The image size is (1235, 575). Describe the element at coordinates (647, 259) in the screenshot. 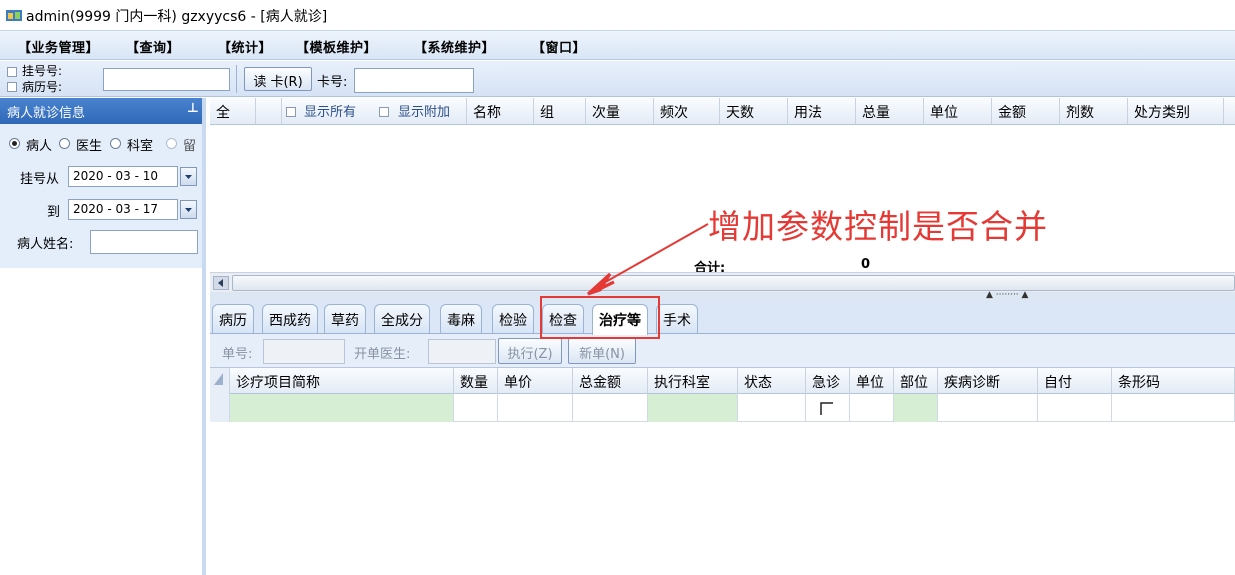

I see `annotation-arrow-icon` at that location.